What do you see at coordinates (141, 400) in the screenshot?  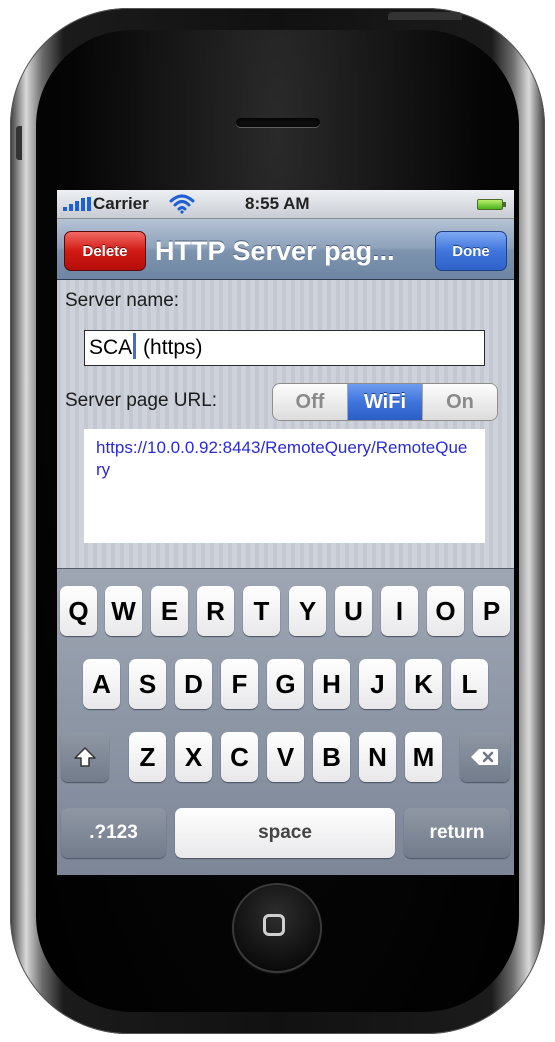 I see `server-page-url-label: Server page URL:` at bounding box center [141, 400].